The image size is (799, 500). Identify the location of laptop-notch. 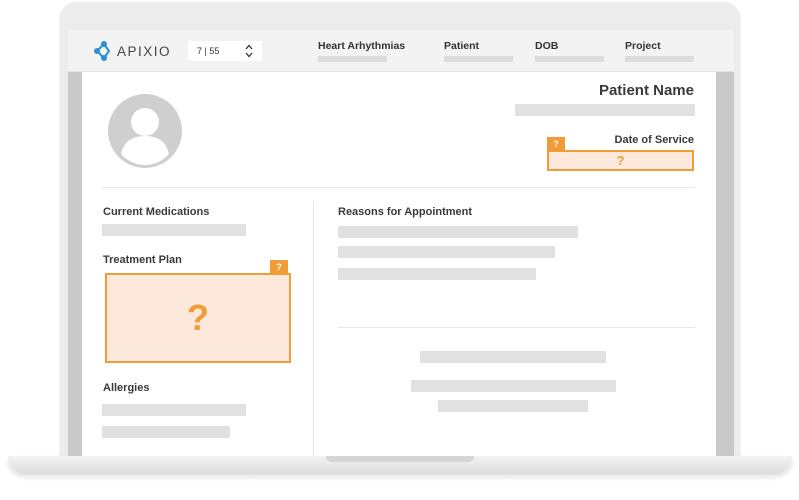
(400, 459).